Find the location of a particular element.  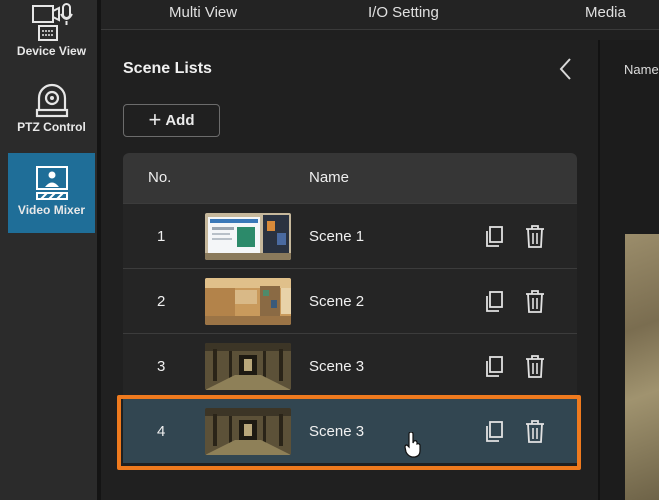

hand-pointer-cursor-icon is located at coordinates (412, 445).